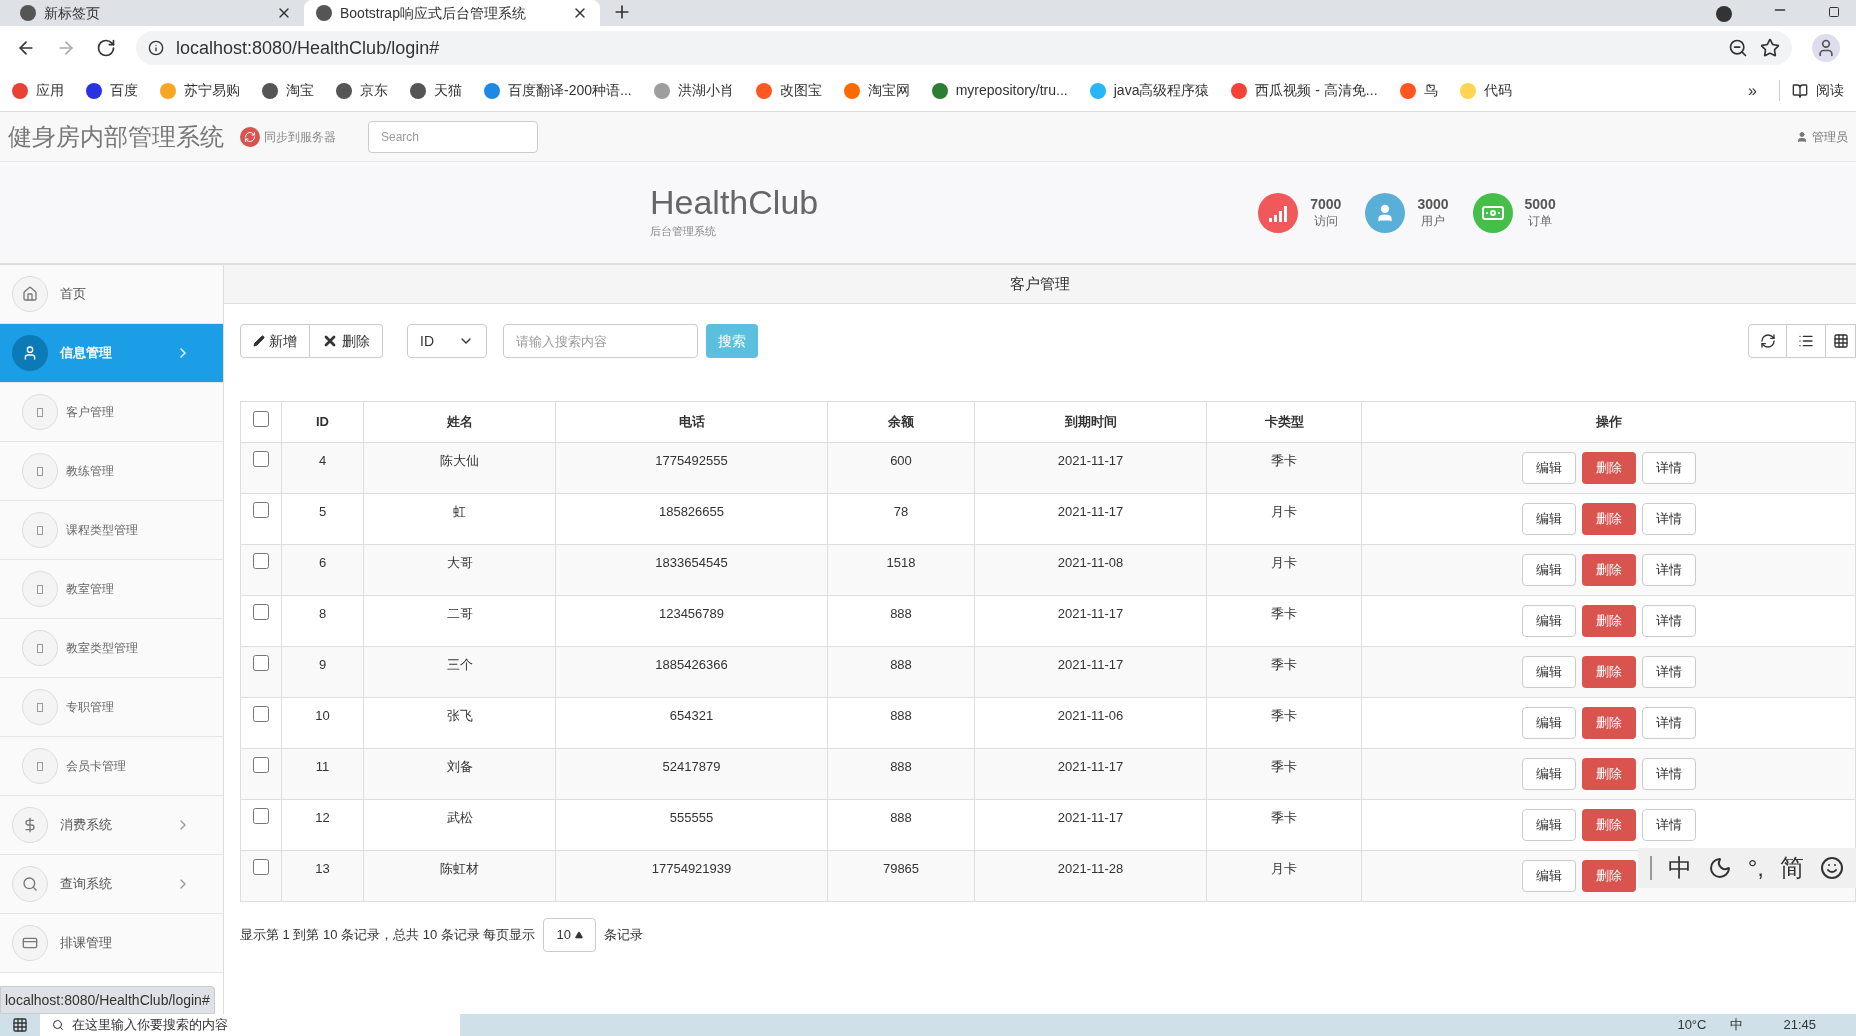 Image resolution: width=1856 pixels, height=1036 pixels. I want to click on column-header: 电话, so click(691, 422).